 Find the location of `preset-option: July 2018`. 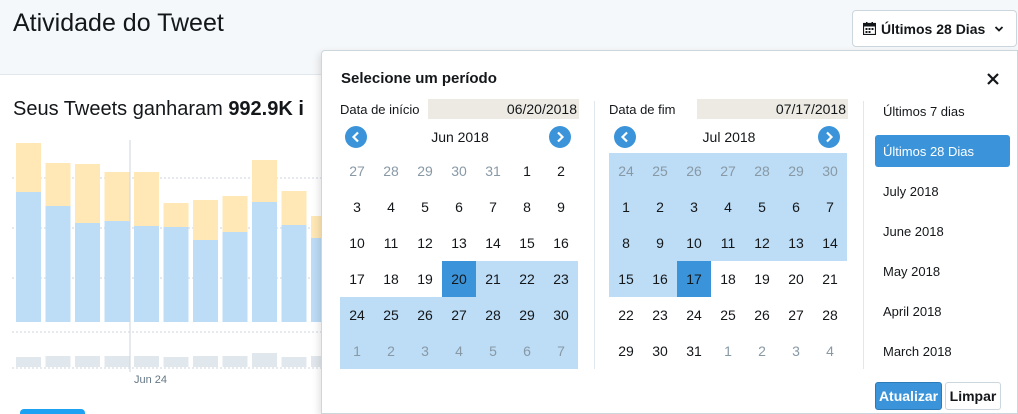

preset-option: July 2018 is located at coordinates (942, 191).